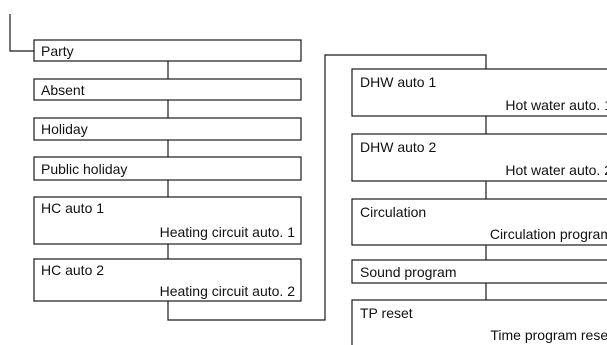  I want to click on menu-item-party: Party, so click(167, 50).